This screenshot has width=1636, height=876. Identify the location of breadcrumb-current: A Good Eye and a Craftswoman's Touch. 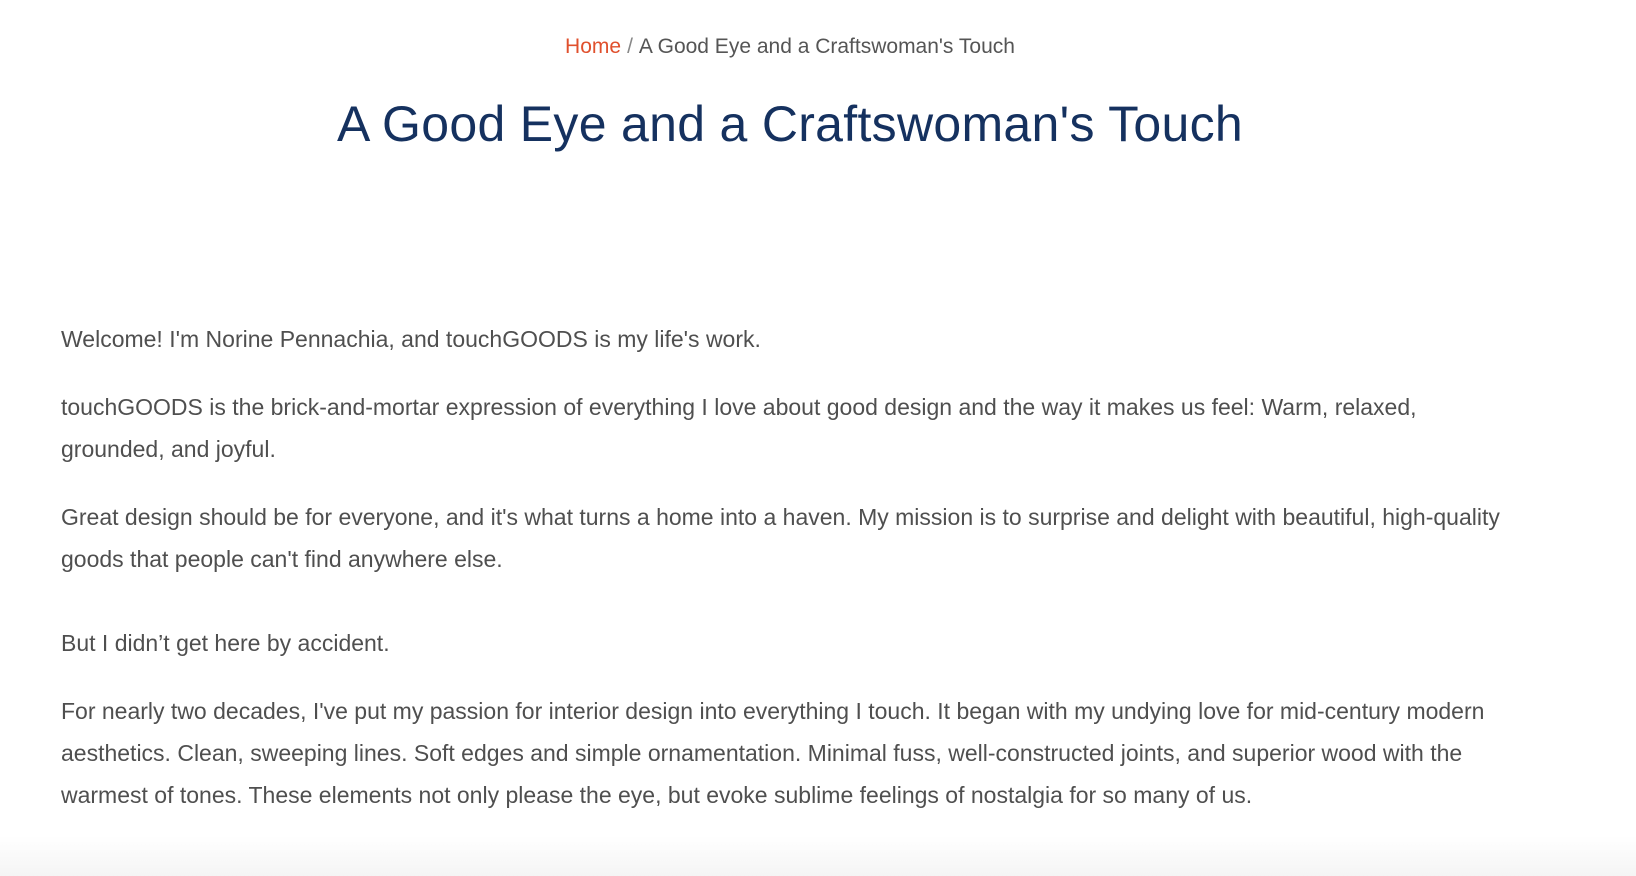
(826, 46).